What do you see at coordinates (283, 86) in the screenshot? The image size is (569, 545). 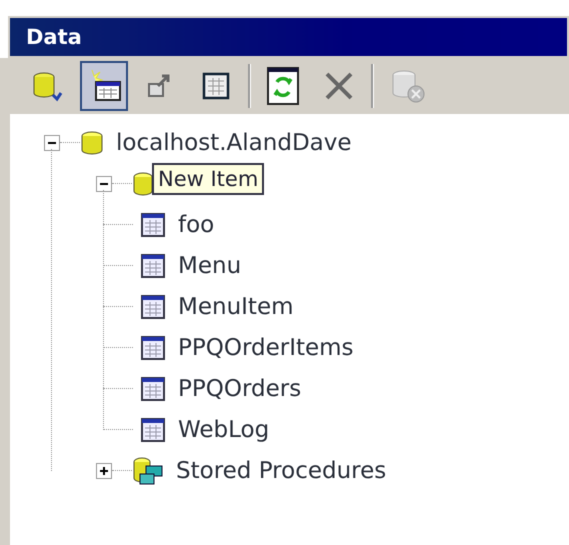 I see `refresh-icon` at bounding box center [283, 86].